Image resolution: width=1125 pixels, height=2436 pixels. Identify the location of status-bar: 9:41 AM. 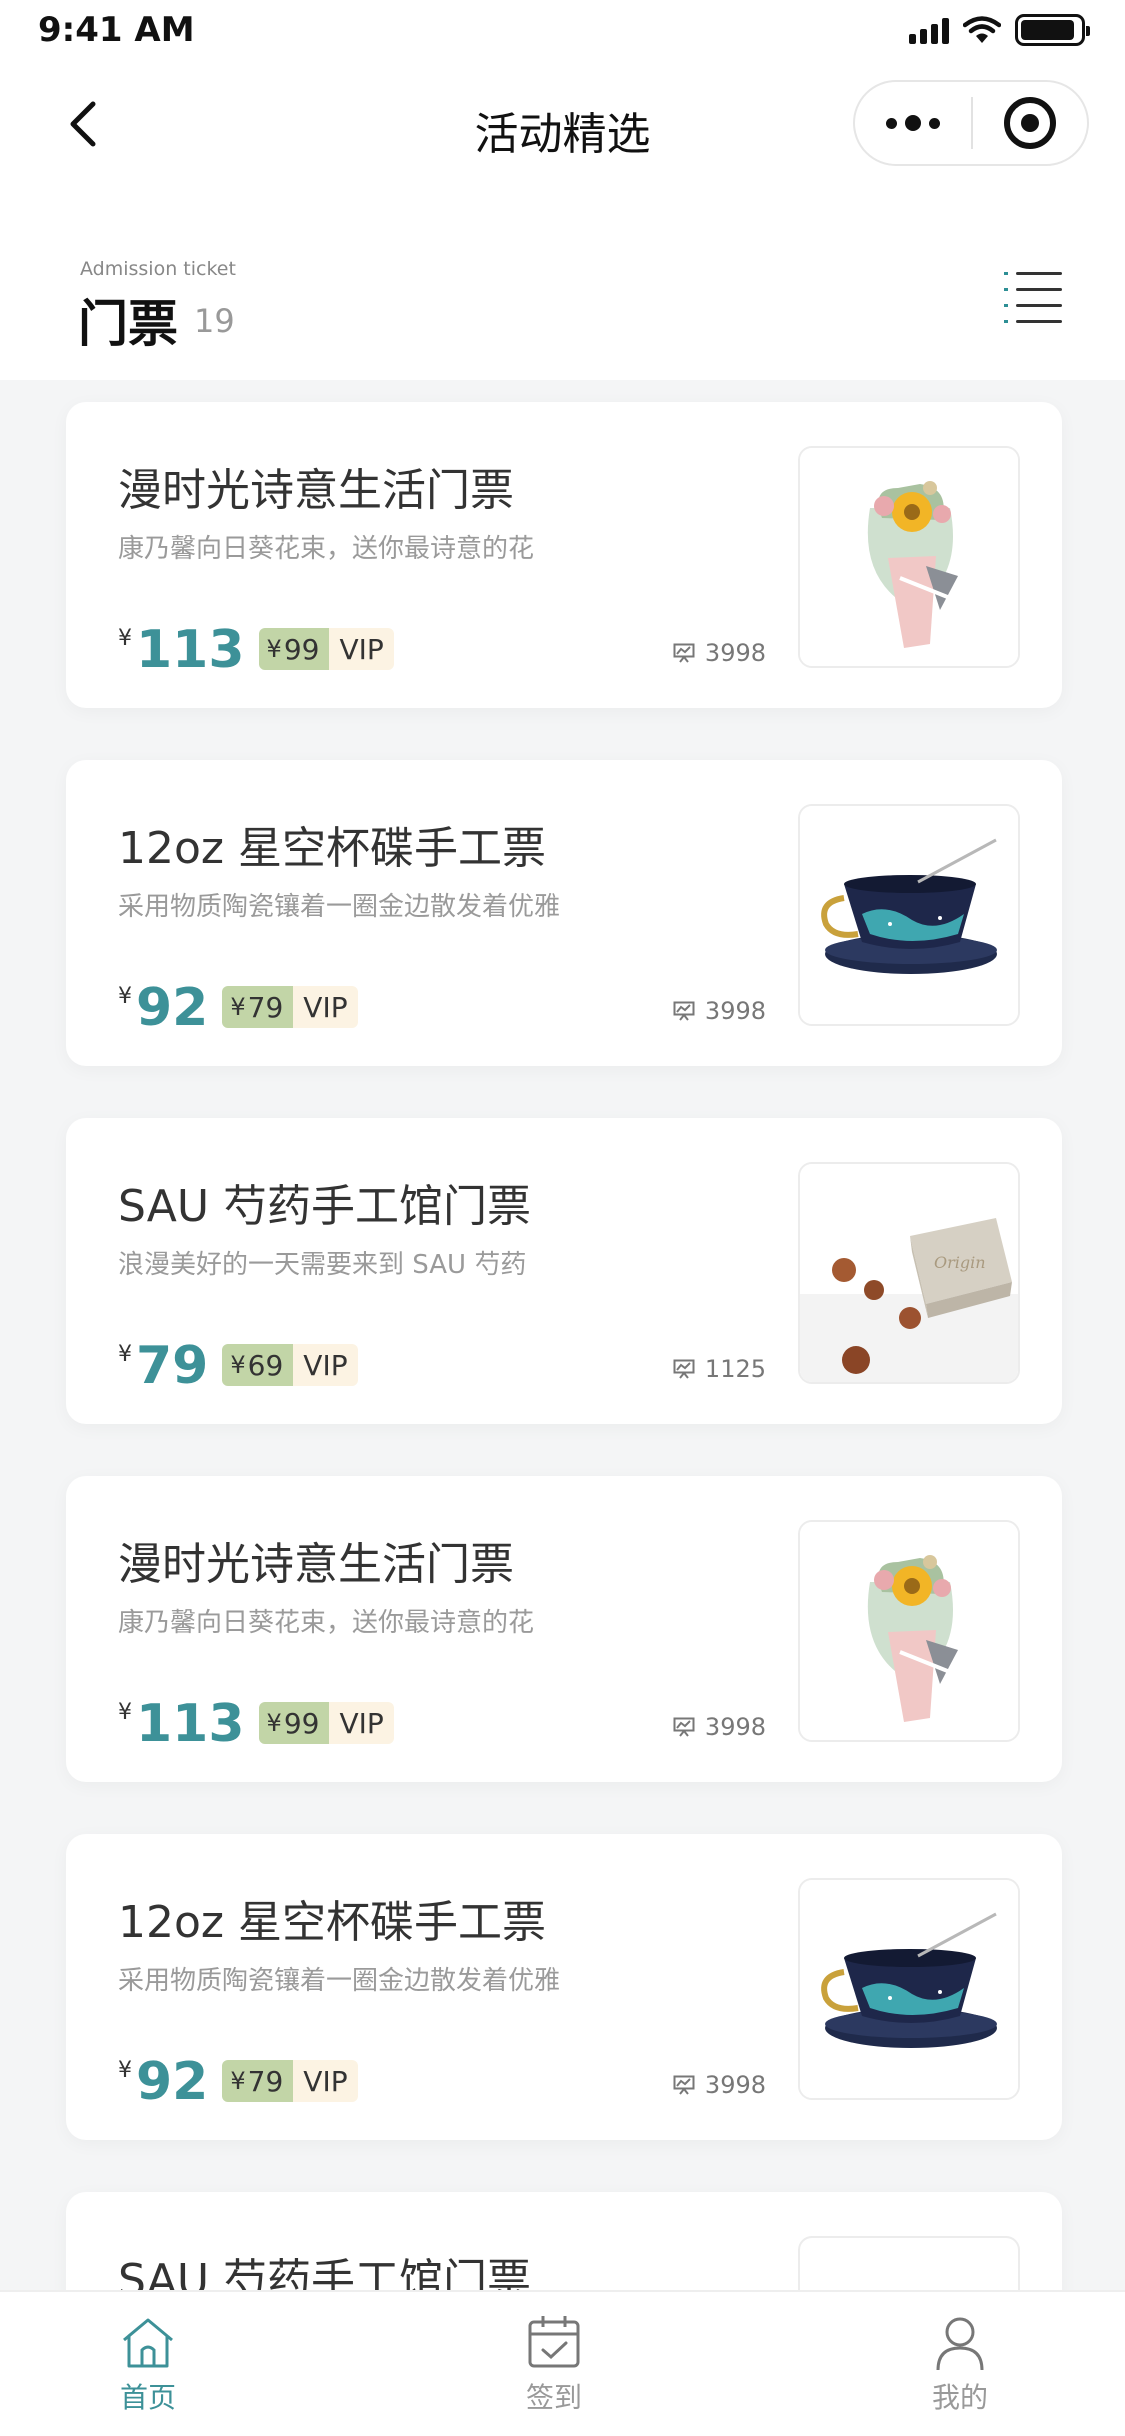
(562, 32).